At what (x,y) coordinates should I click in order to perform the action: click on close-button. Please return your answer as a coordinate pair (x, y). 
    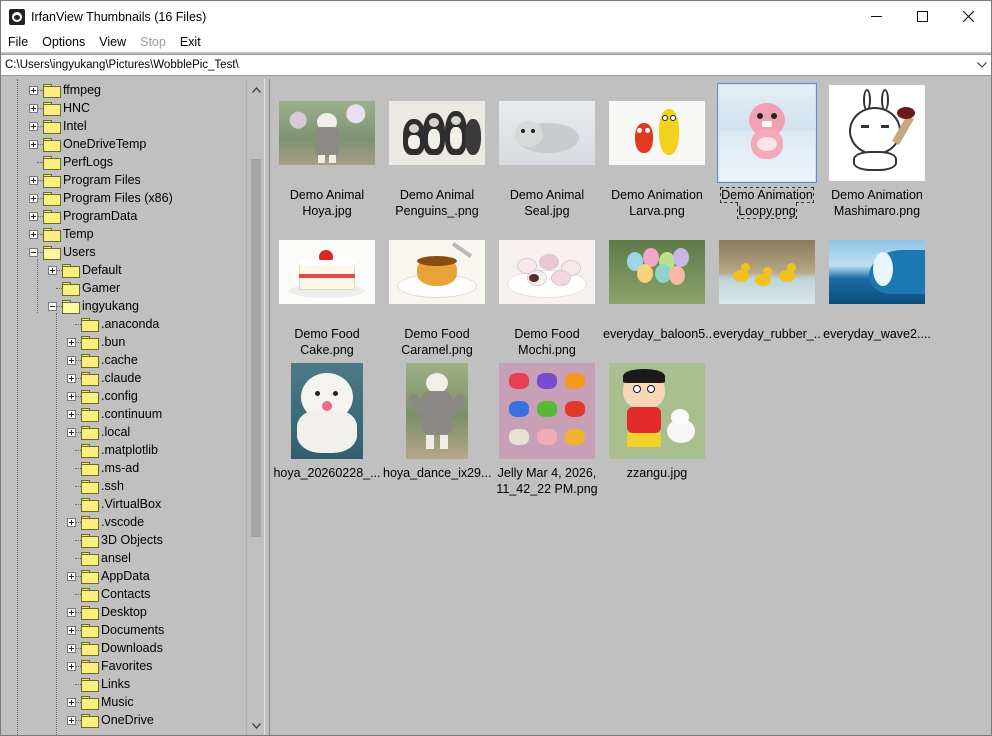
    Looking at the image, I should click on (968, 16).